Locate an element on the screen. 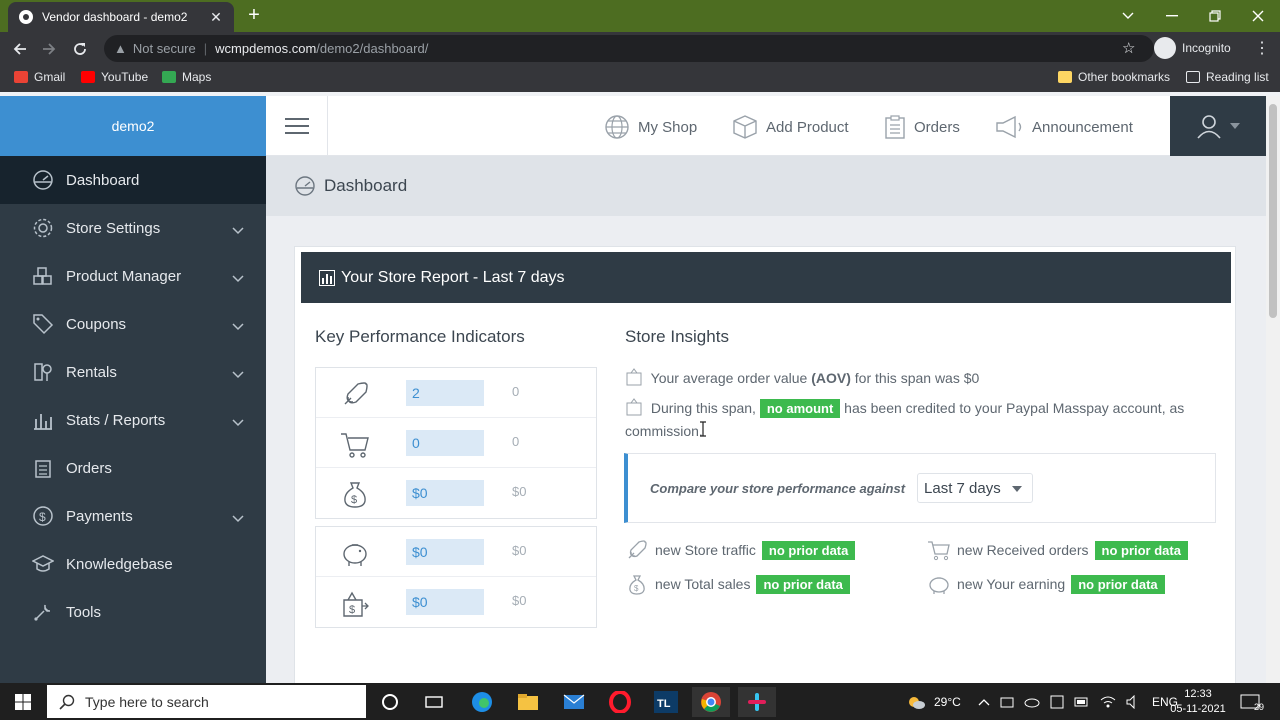 The width and height of the screenshot is (1280, 720). chrome-taskbar-icon is located at coordinates (711, 702).